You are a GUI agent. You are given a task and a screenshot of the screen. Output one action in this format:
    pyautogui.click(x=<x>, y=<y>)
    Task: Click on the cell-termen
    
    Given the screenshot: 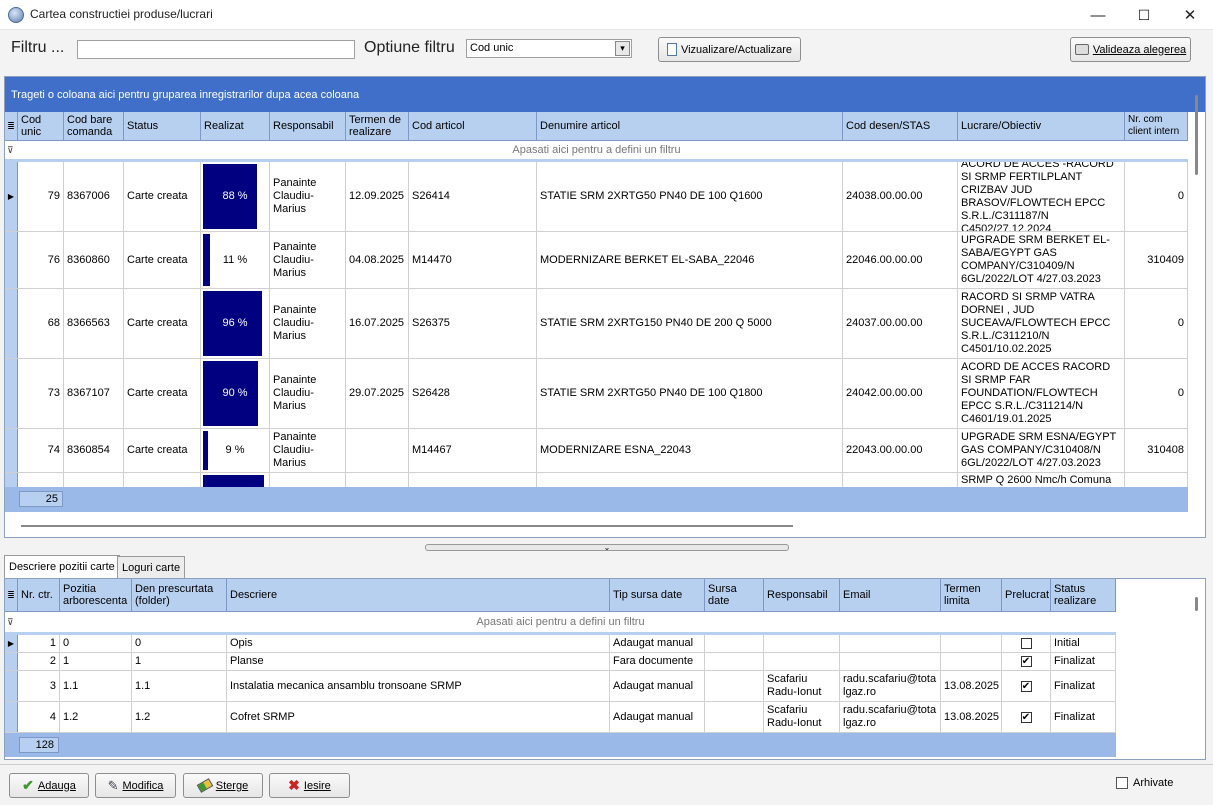 What is the action you would take?
    pyautogui.click(x=377, y=450)
    